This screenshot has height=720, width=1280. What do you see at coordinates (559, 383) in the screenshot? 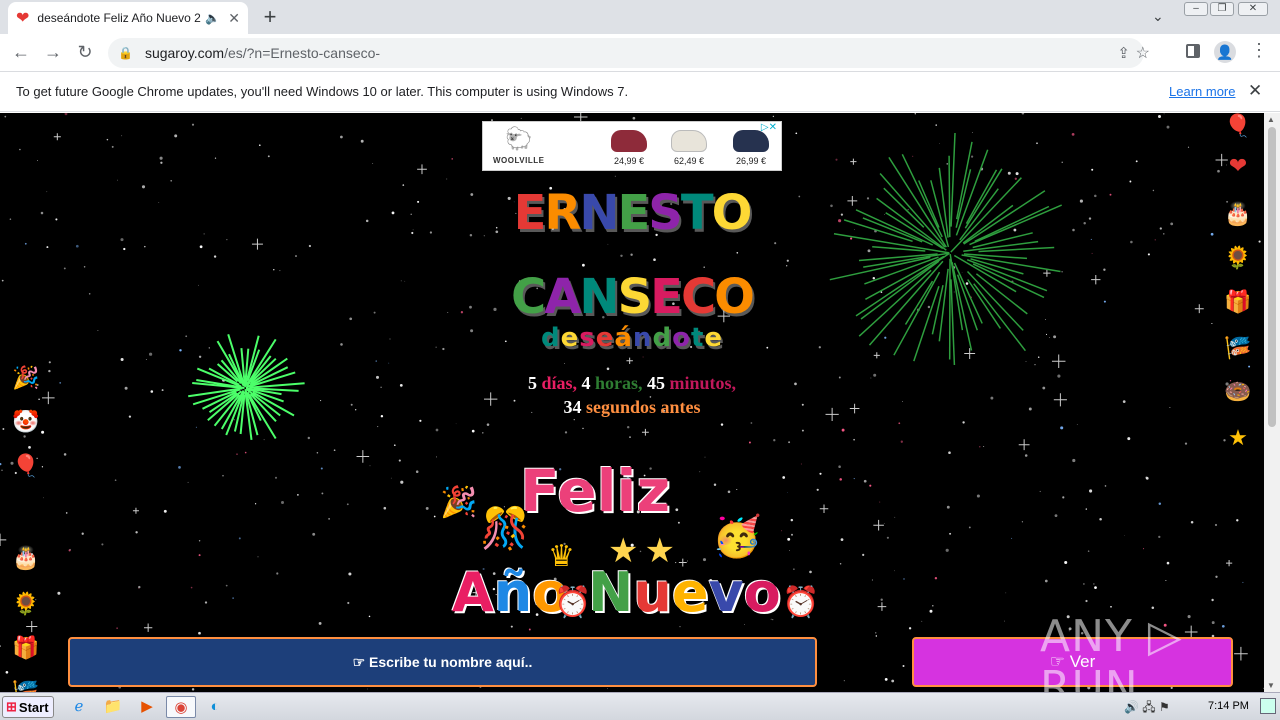
I see `countdown-days-label: días,` at bounding box center [559, 383].